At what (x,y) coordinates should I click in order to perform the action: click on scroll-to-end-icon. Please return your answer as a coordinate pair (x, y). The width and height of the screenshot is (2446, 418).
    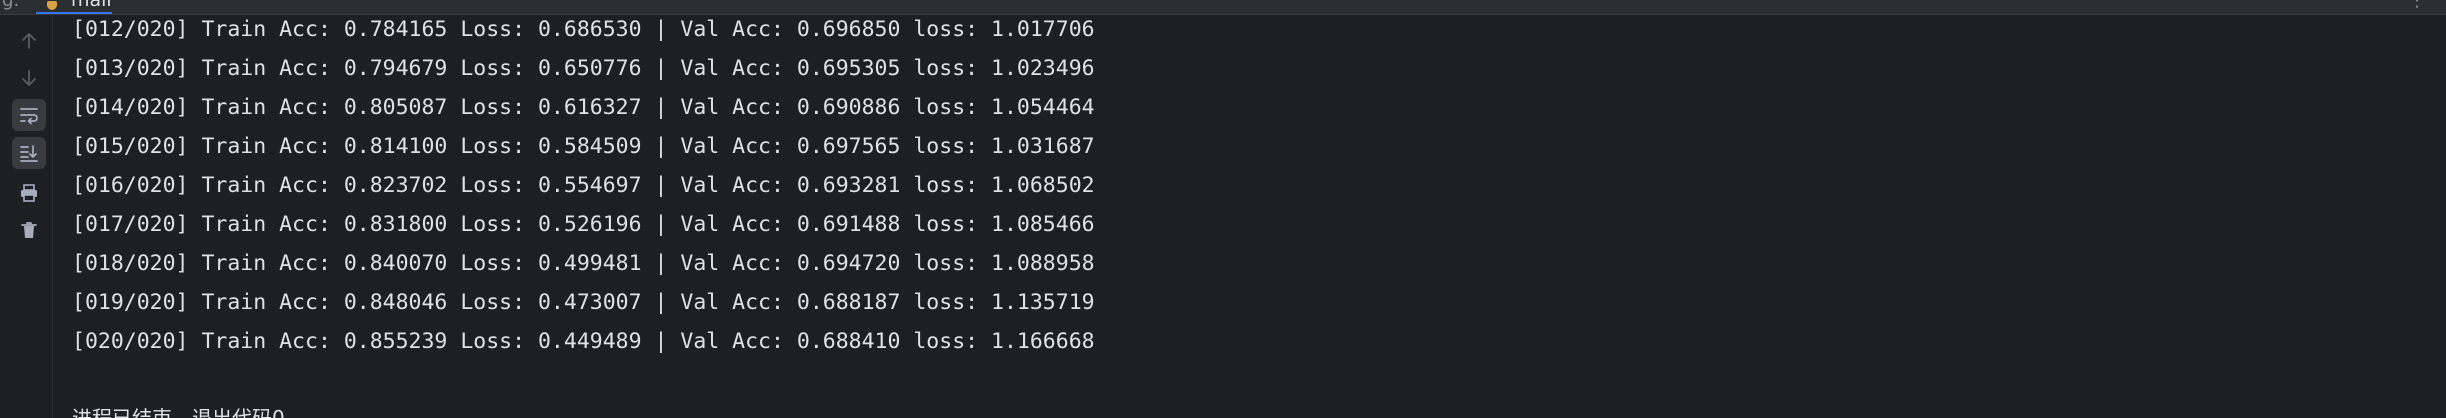
    Looking at the image, I should click on (29, 153).